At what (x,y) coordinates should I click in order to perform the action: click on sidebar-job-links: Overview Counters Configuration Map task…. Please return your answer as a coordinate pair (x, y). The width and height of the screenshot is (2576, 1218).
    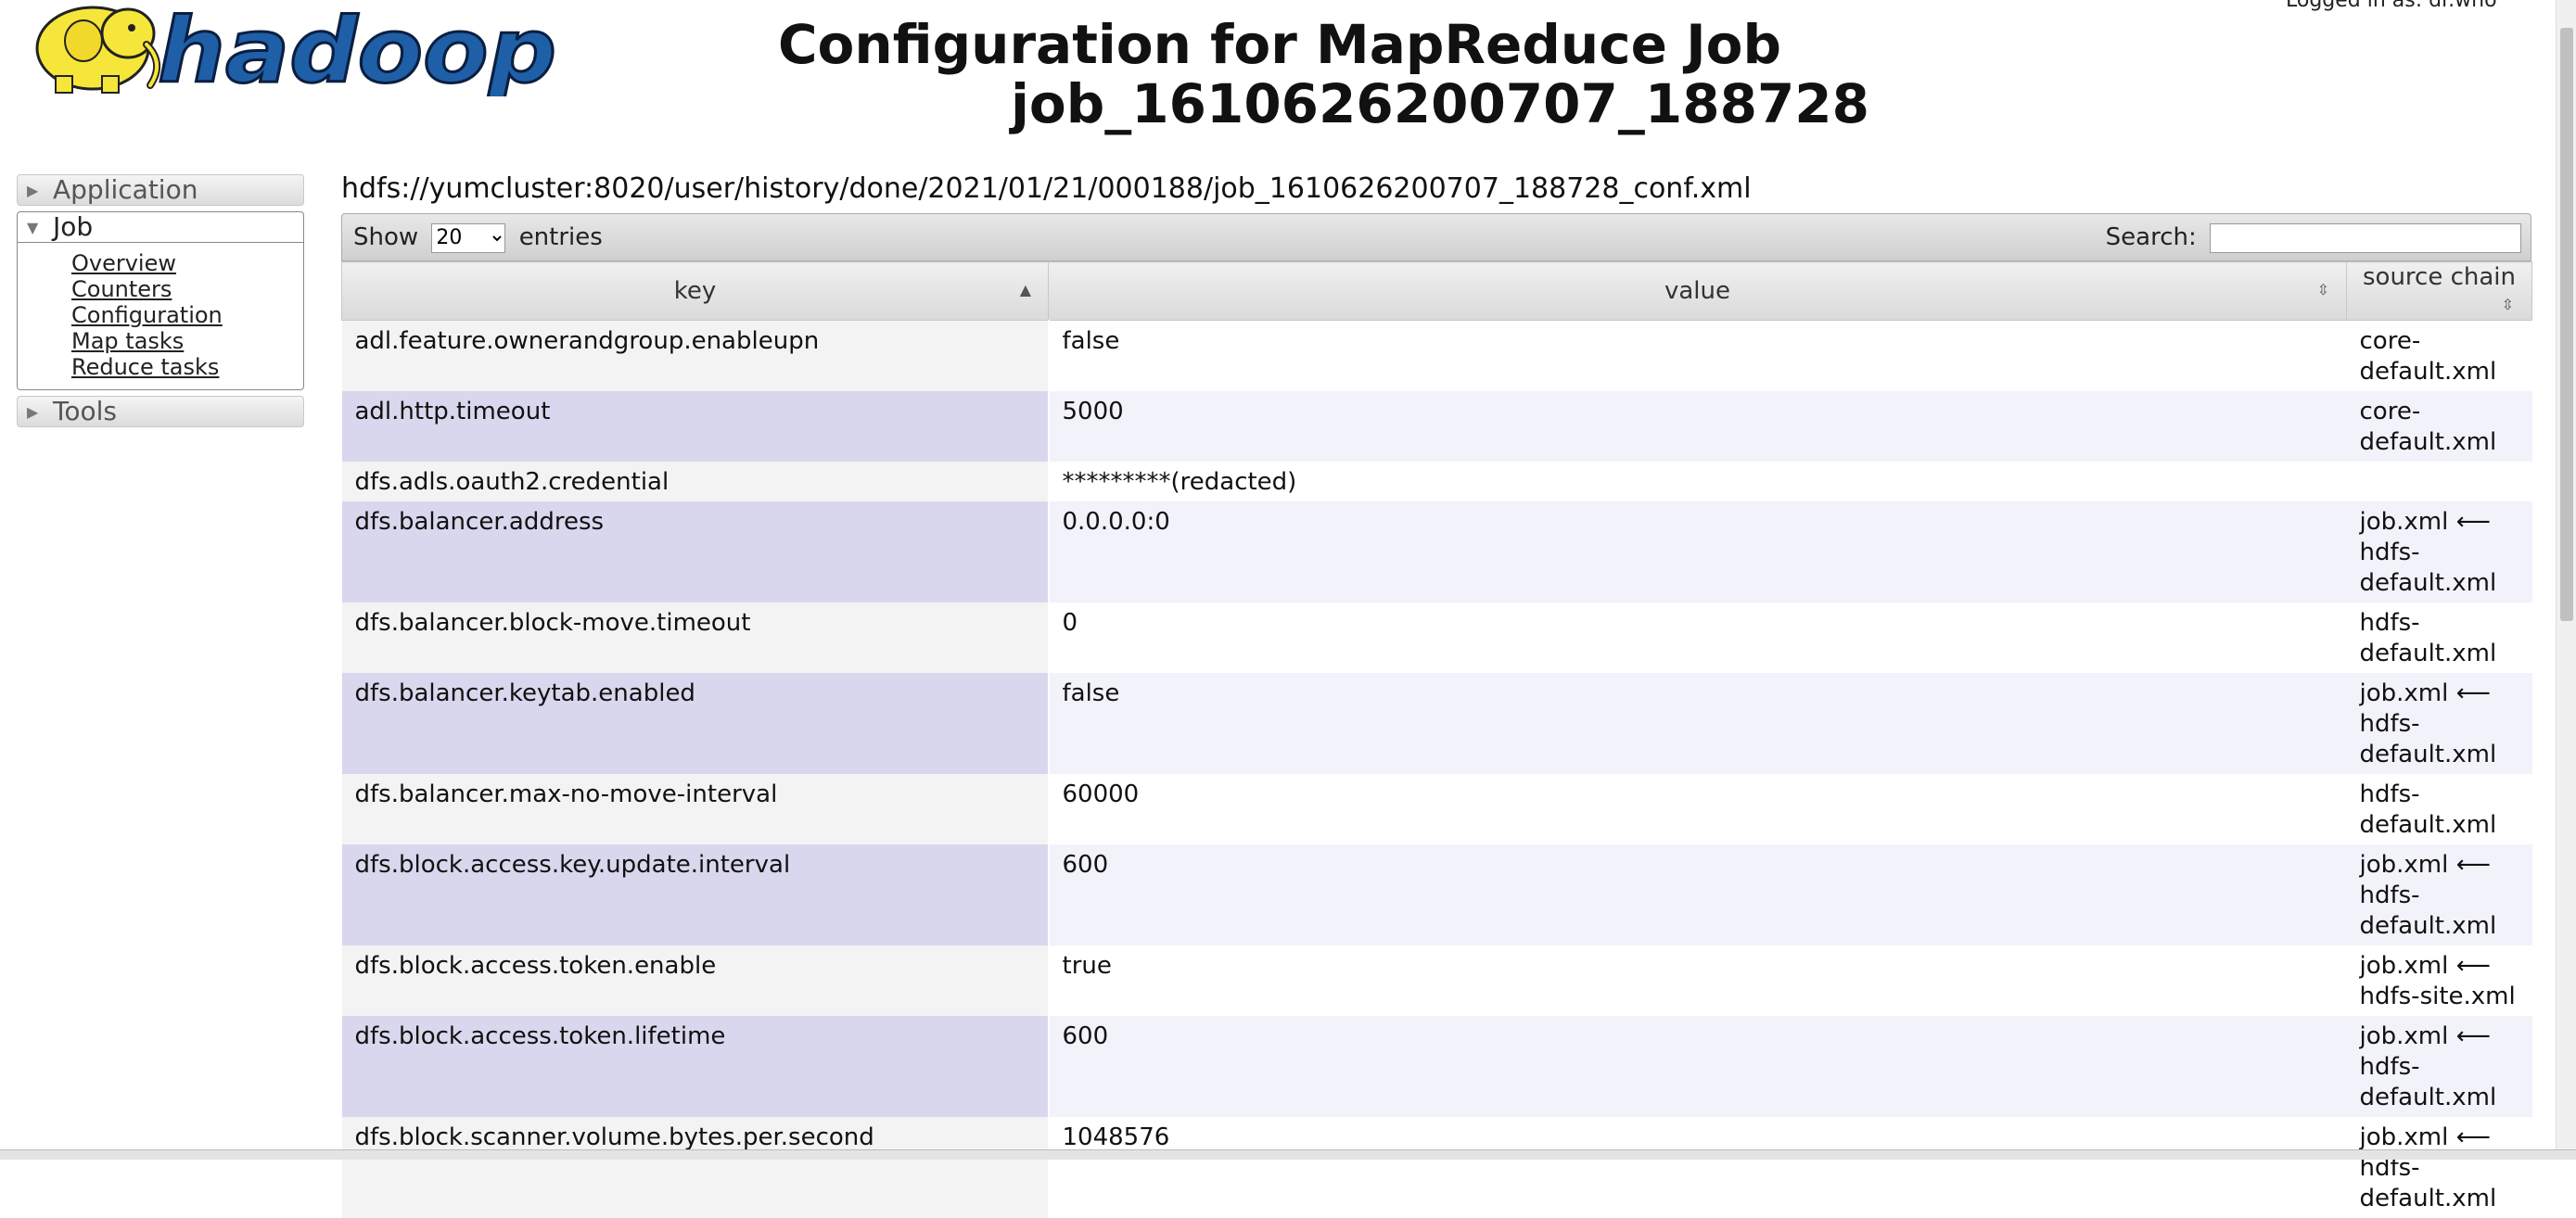
    Looking at the image, I should click on (160, 316).